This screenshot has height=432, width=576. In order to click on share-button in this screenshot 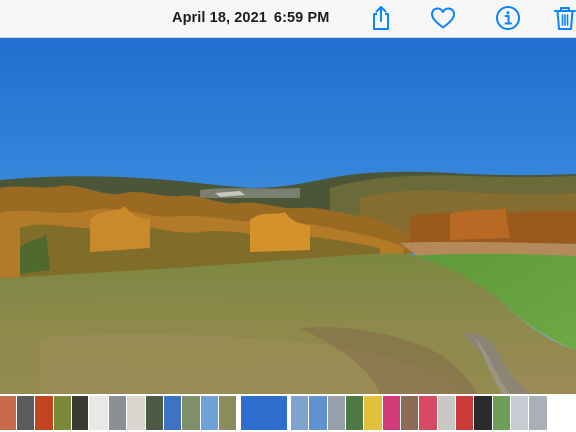, I will do `click(381, 18)`.